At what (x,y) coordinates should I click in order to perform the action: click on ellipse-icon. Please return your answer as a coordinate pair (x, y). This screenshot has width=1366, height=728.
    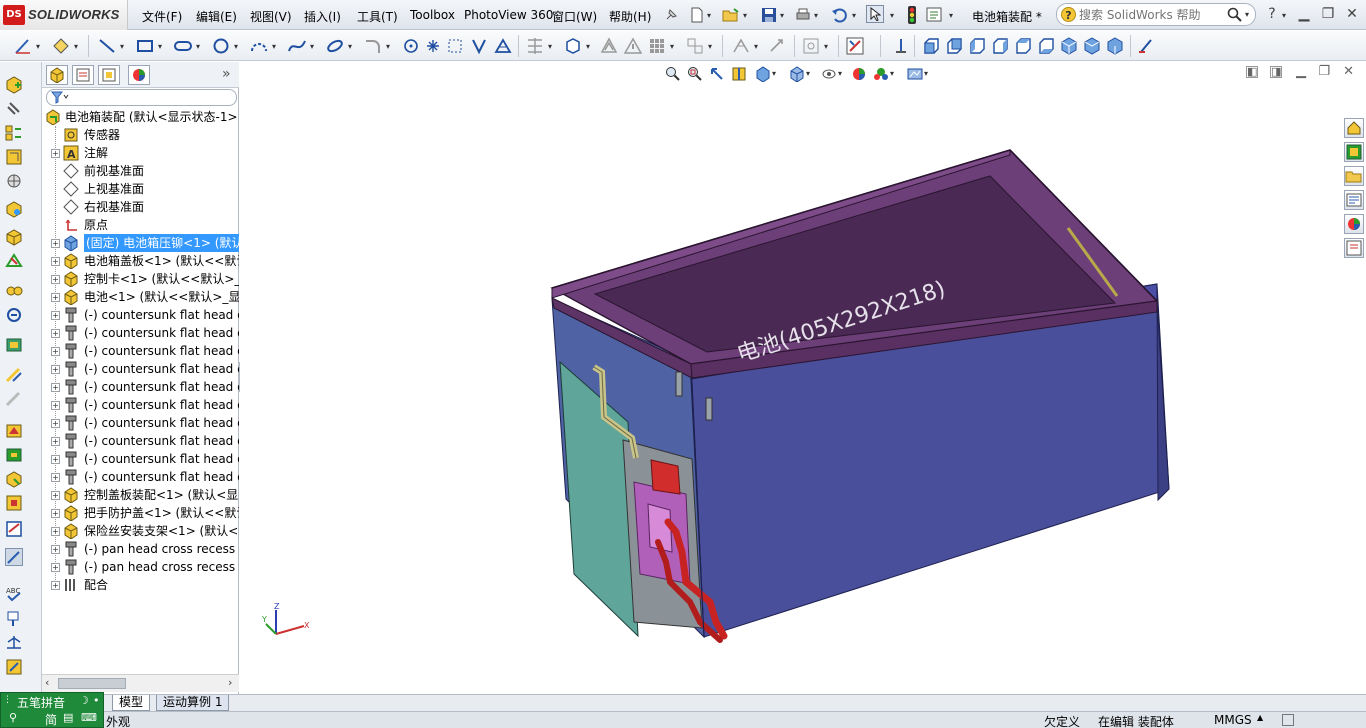
    Looking at the image, I should click on (335, 46).